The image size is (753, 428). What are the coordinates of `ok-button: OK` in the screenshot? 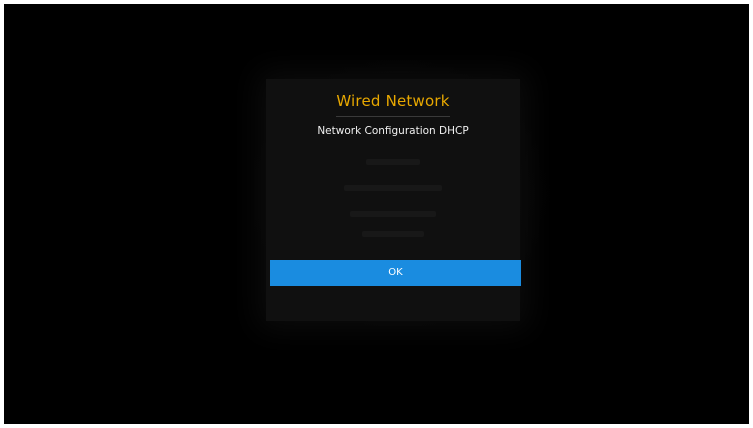 It's located at (395, 273).